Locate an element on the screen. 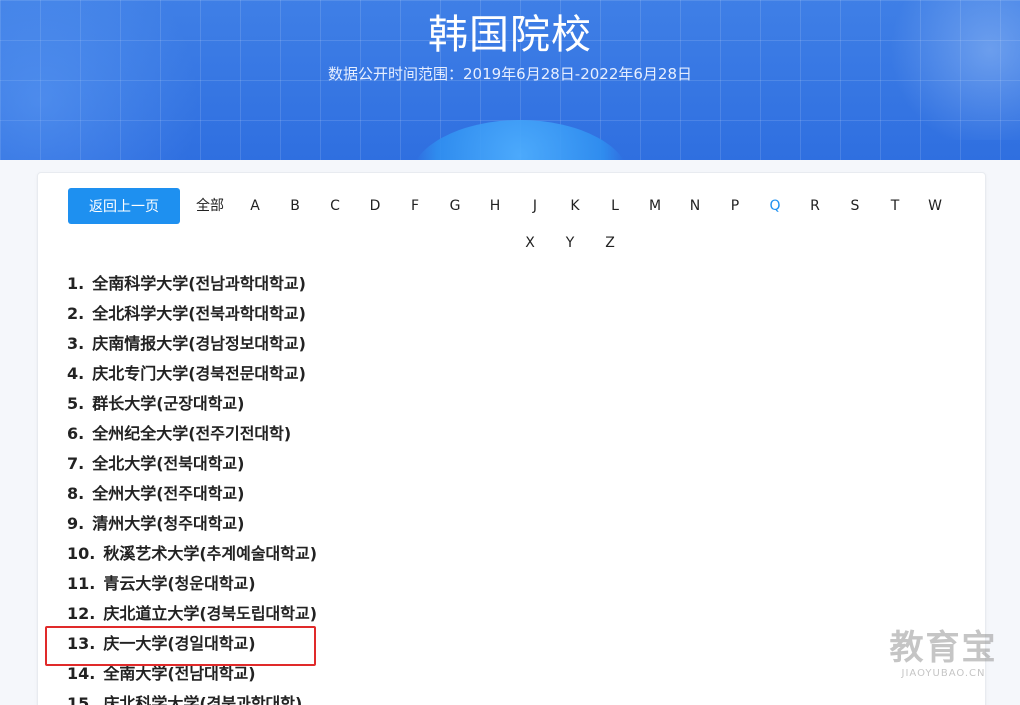  school-list-item: 2. 全北科学大学(전북과학대학교) is located at coordinates (192, 314).